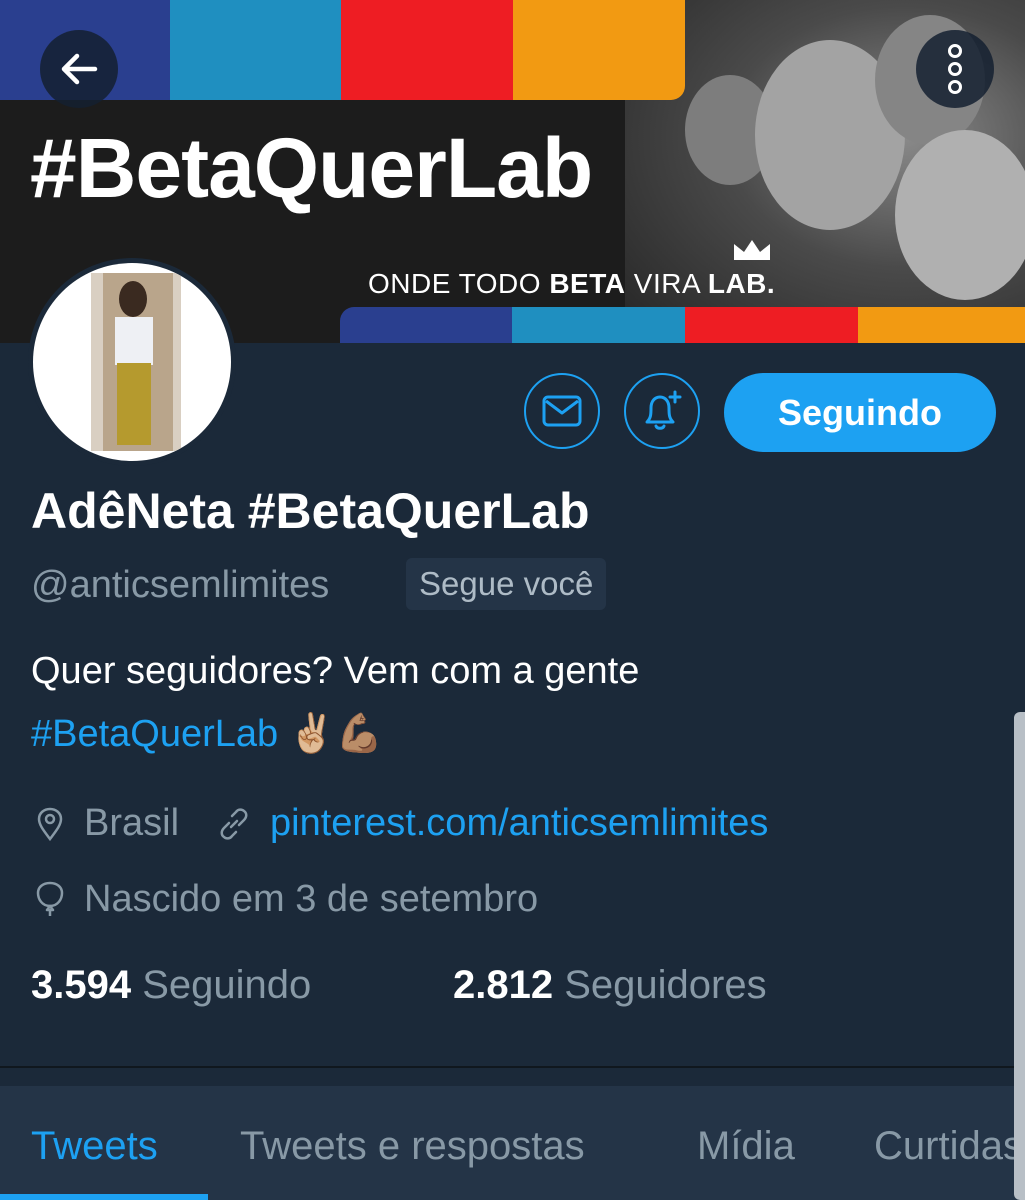 Image resolution: width=1025 pixels, height=1200 pixels. Describe the element at coordinates (50, 898) in the screenshot. I see `balloon-icon` at that location.